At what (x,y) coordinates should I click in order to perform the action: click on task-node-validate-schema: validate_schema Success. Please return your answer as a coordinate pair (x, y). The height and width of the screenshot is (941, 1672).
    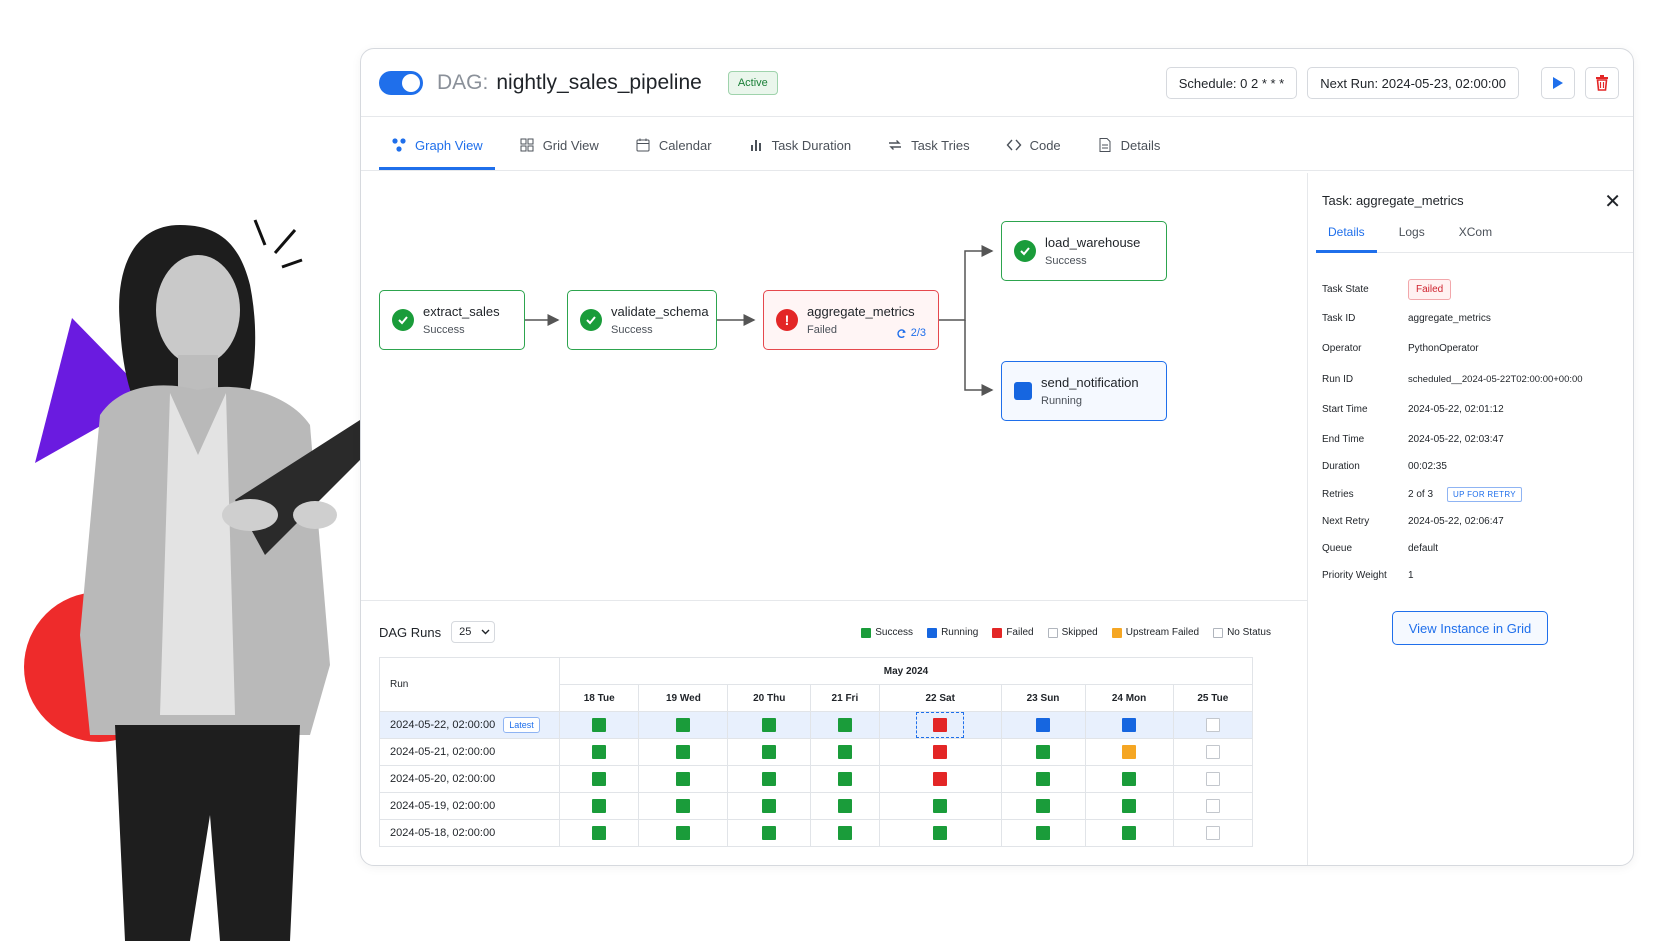
    Looking at the image, I should click on (642, 320).